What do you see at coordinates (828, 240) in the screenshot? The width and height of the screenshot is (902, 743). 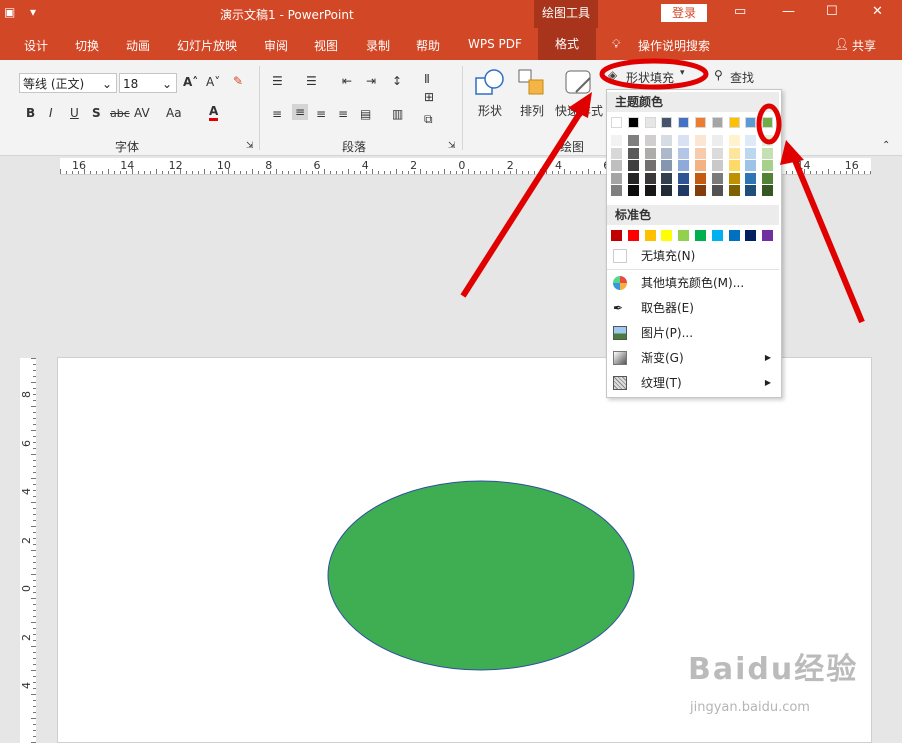 I see `arrow-line-right` at bounding box center [828, 240].